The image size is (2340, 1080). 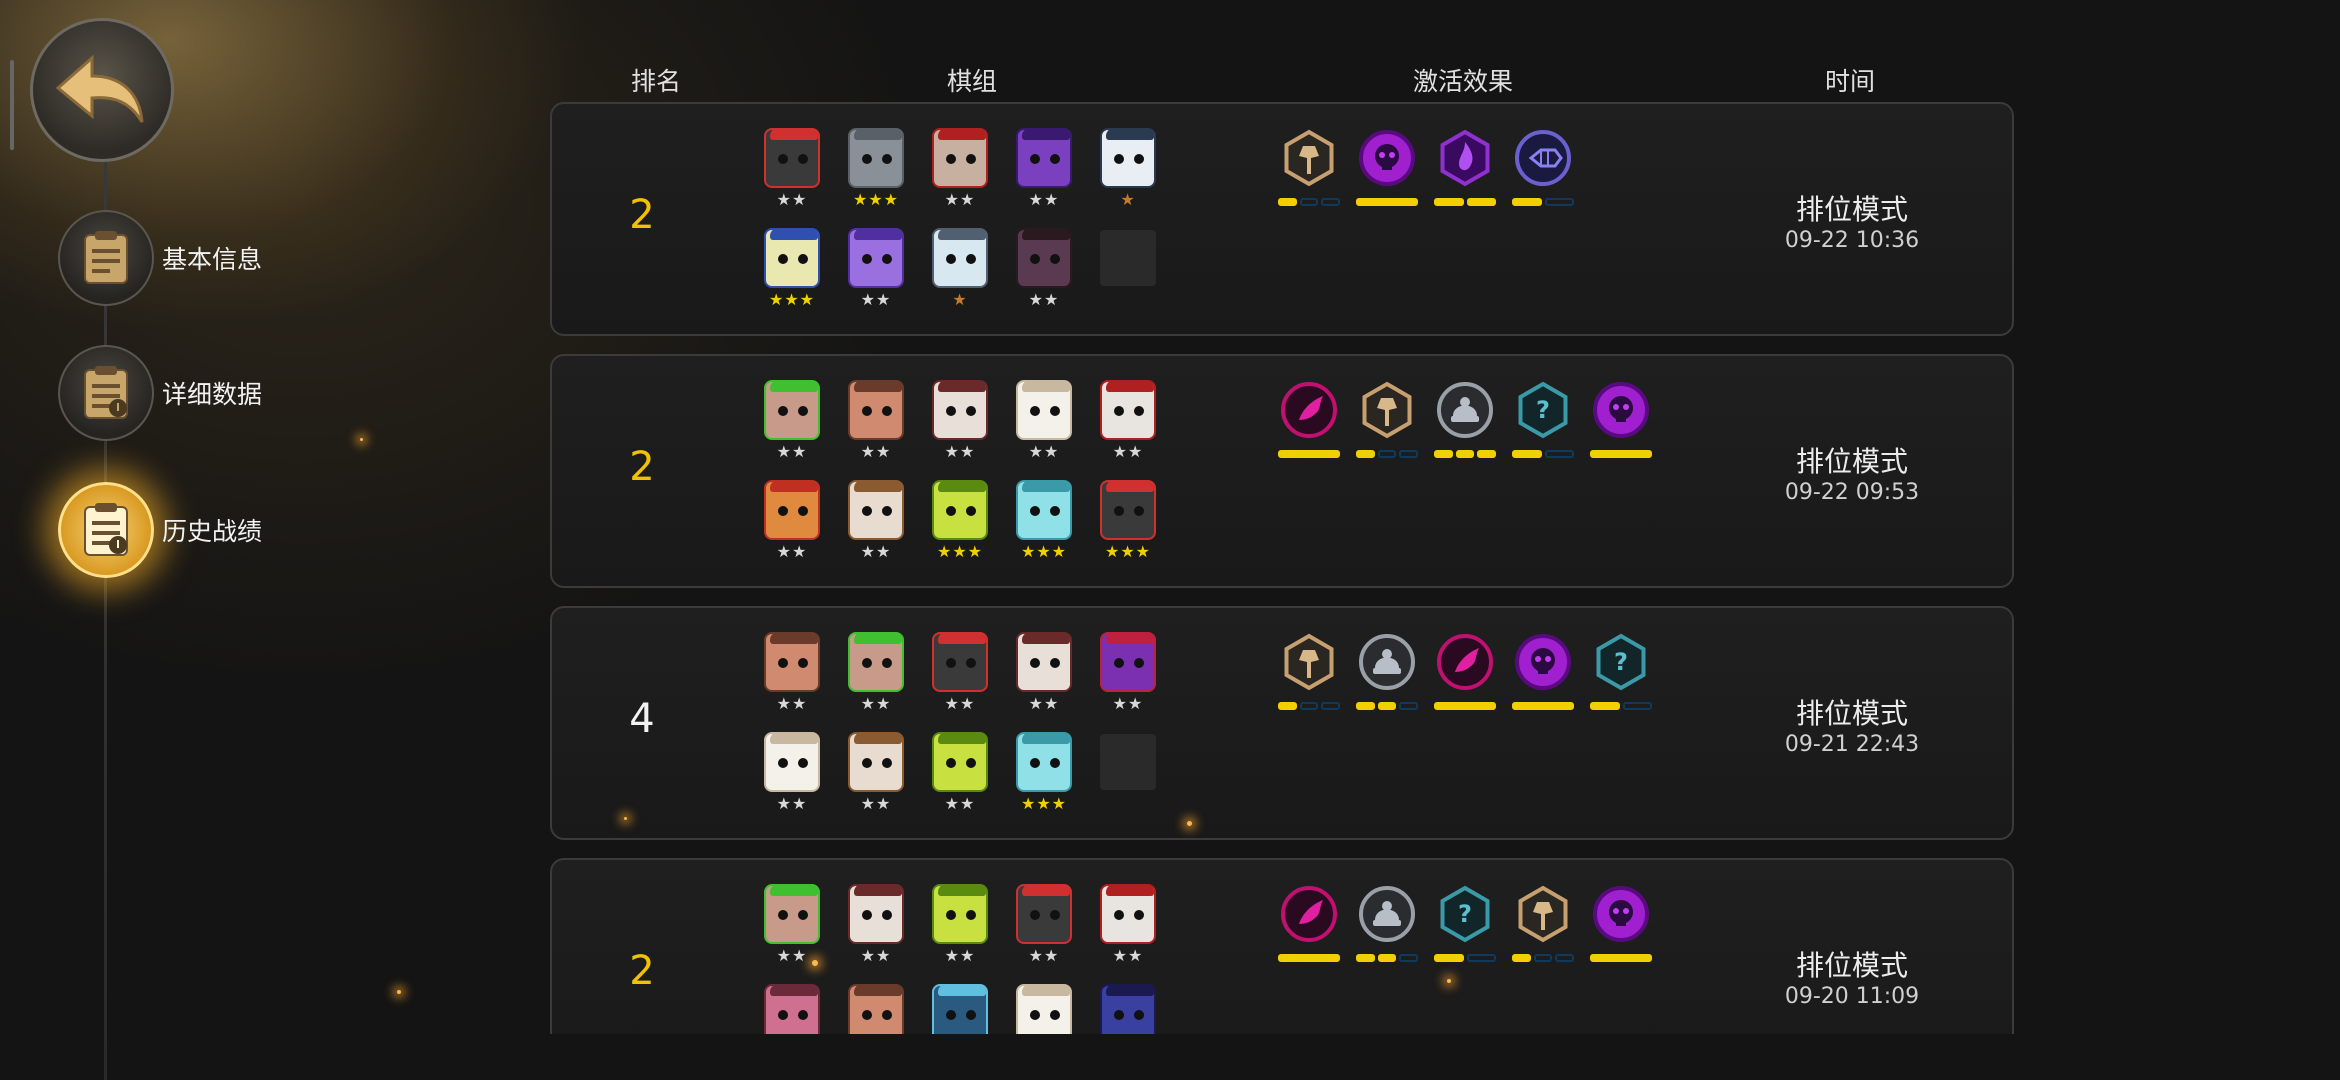 What do you see at coordinates (960, 174) in the screenshot?
I see `horned-red-piece: ★★` at bounding box center [960, 174].